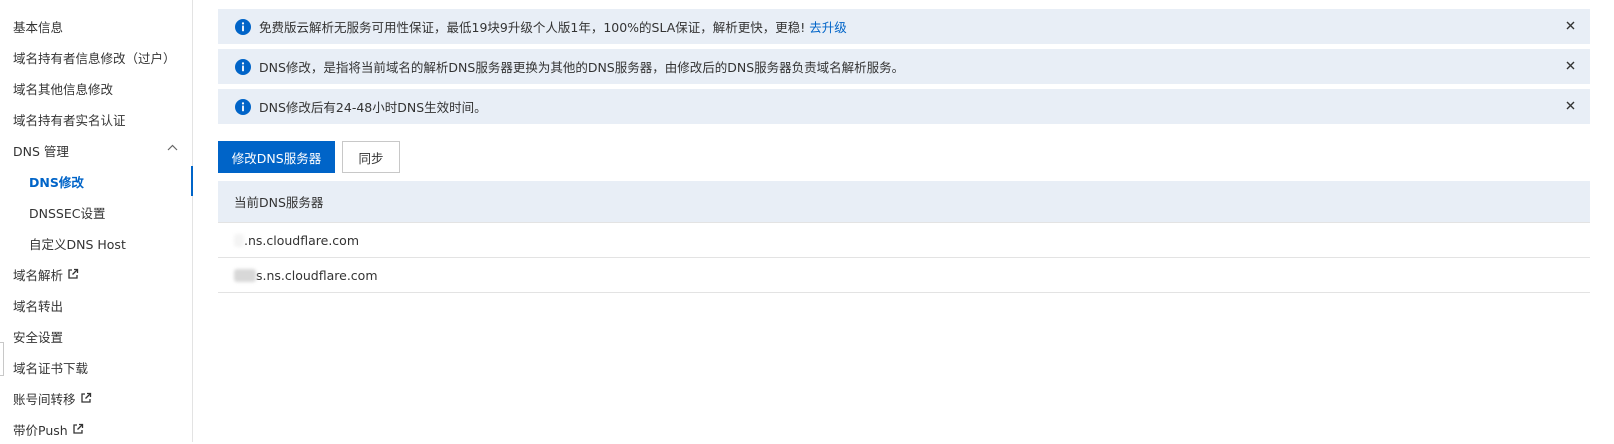 Image resolution: width=1614 pixels, height=444 pixels. What do you see at coordinates (44, 399) in the screenshot?
I see `sidebar-item-label: 账号间转移` at bounding box center [44, 399].